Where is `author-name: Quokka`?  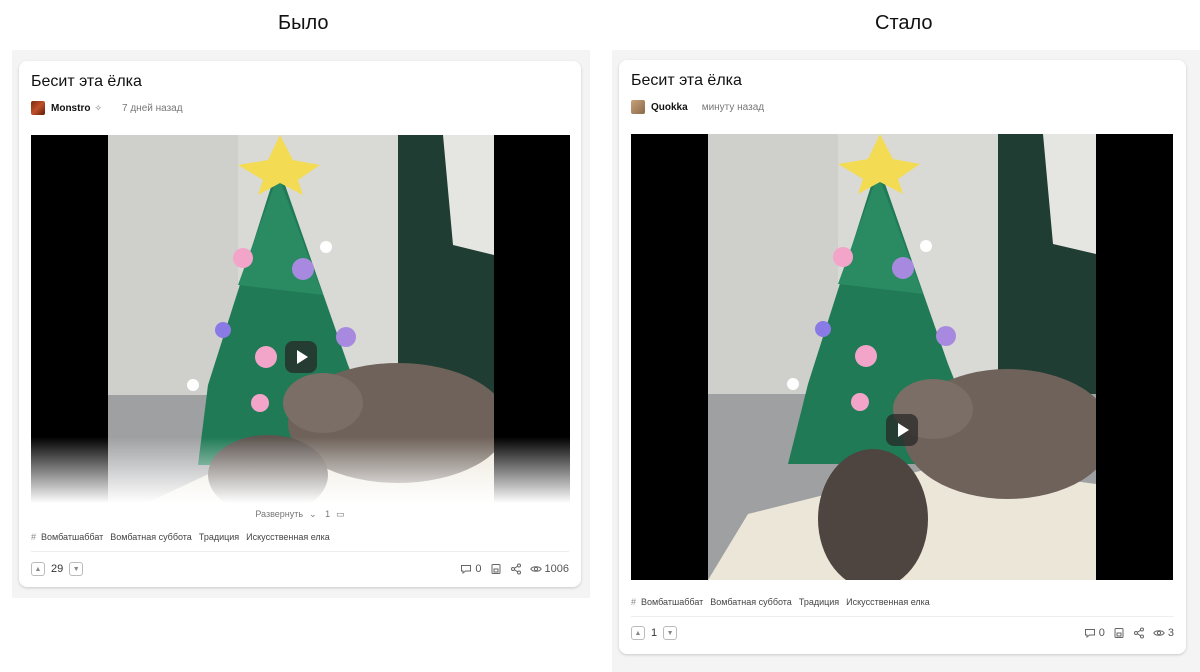 author-name: Quokka is located at coordinates (669, 107).